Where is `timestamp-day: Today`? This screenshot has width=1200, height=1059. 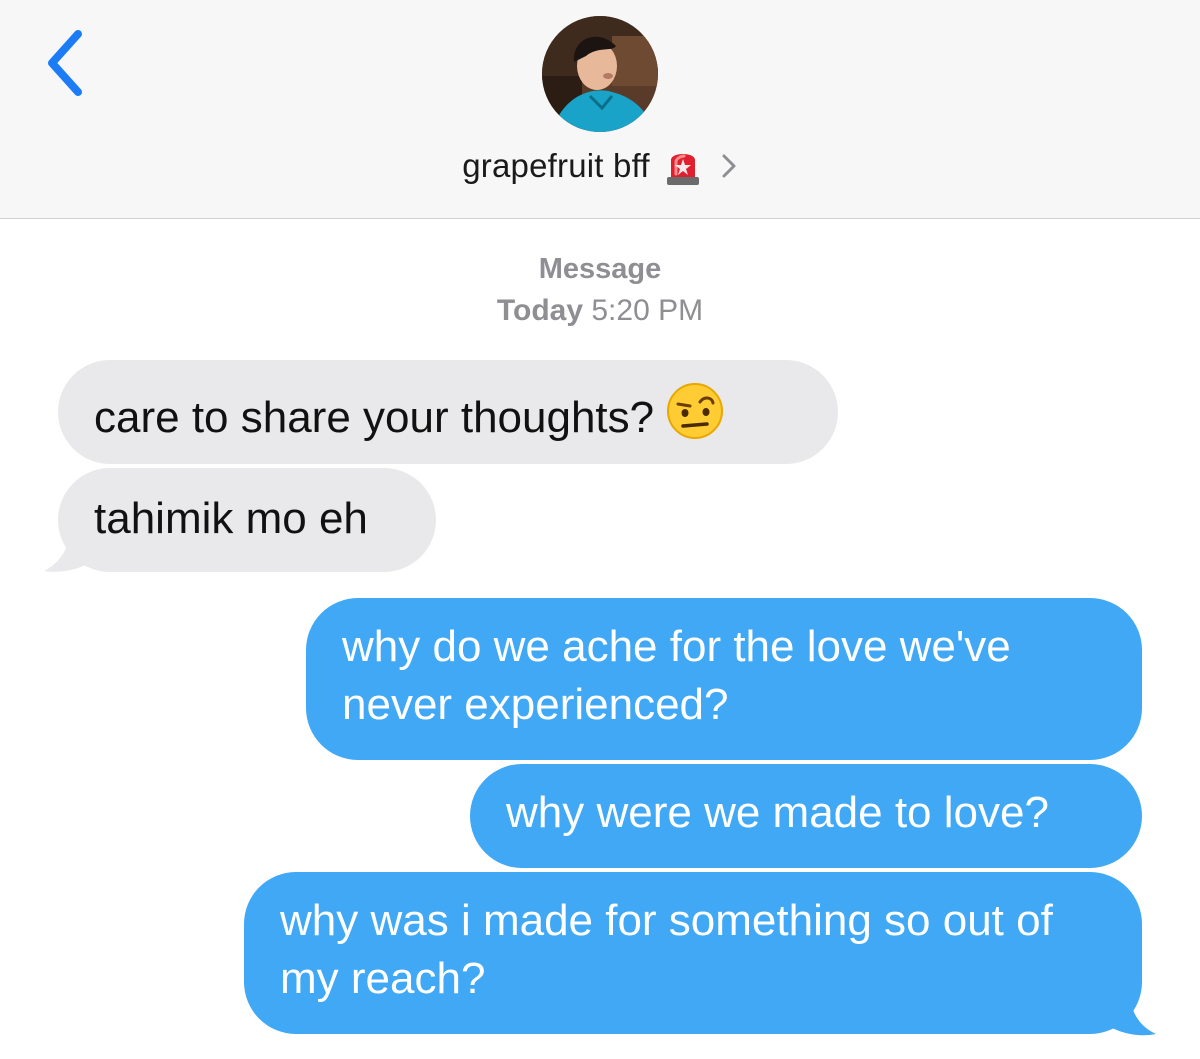 timestamp-day: Today is located at coordinates (540, 310).